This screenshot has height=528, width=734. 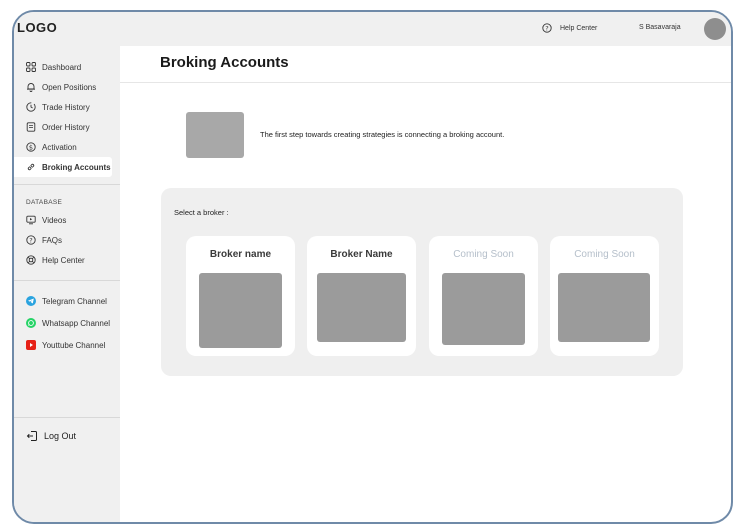 I want to click on logout-icon, so click(x=32, y=436).